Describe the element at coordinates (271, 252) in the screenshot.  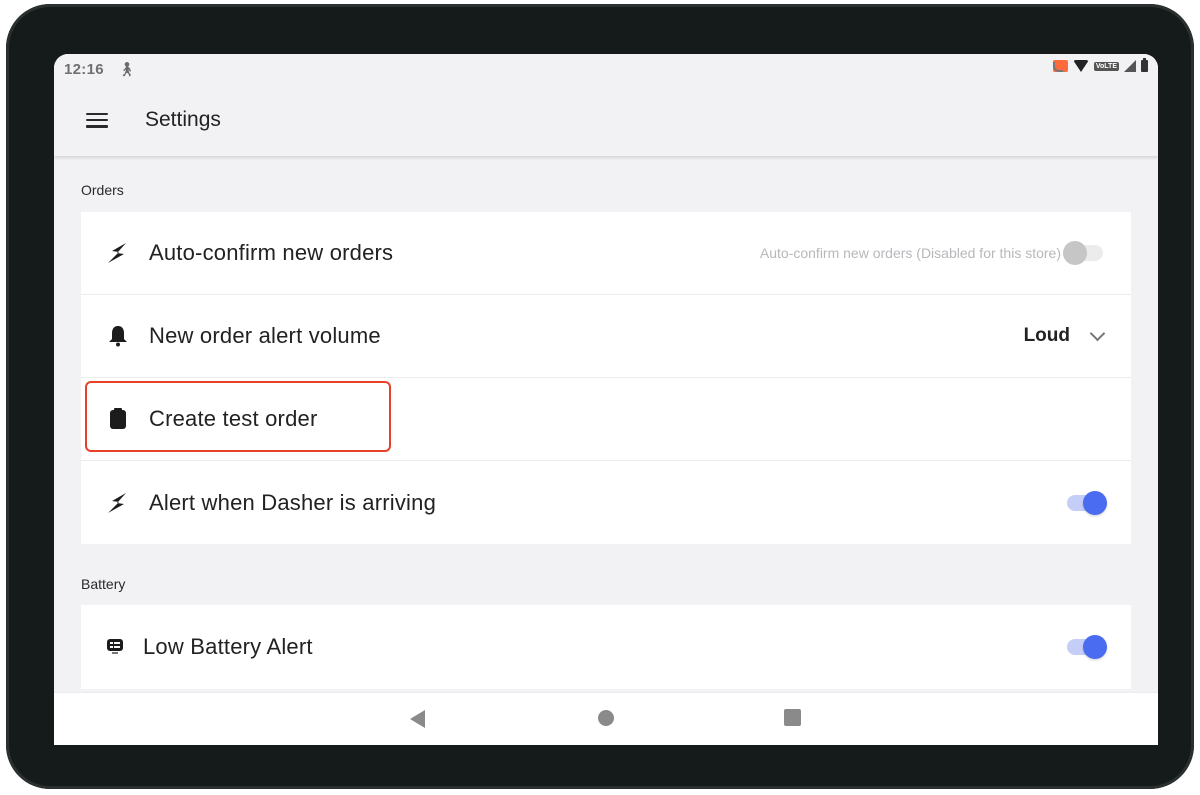
I see `setting-label: Auto-confirm new orders` at that location.